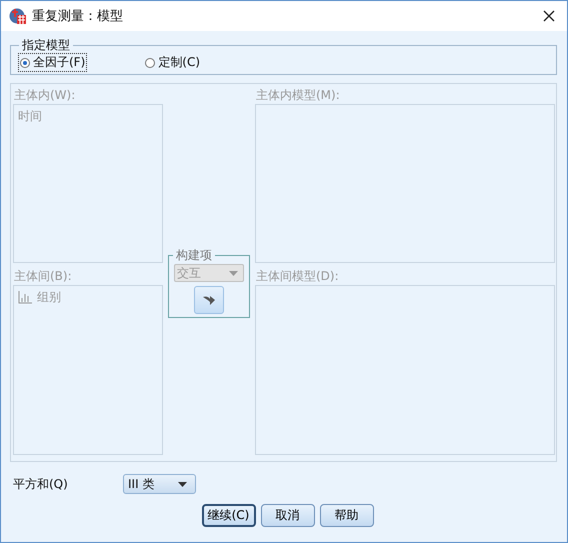 The image size is (568, 543). What do you see at coordinates (297, 276) in the screenshot?
I see `list-label: 主体间模型(D):` at bounding box center [297, 276].